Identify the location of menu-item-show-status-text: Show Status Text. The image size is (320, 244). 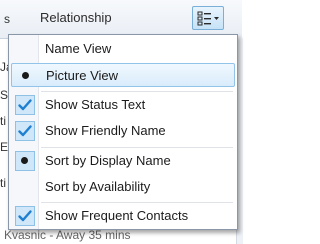
(123, 105).